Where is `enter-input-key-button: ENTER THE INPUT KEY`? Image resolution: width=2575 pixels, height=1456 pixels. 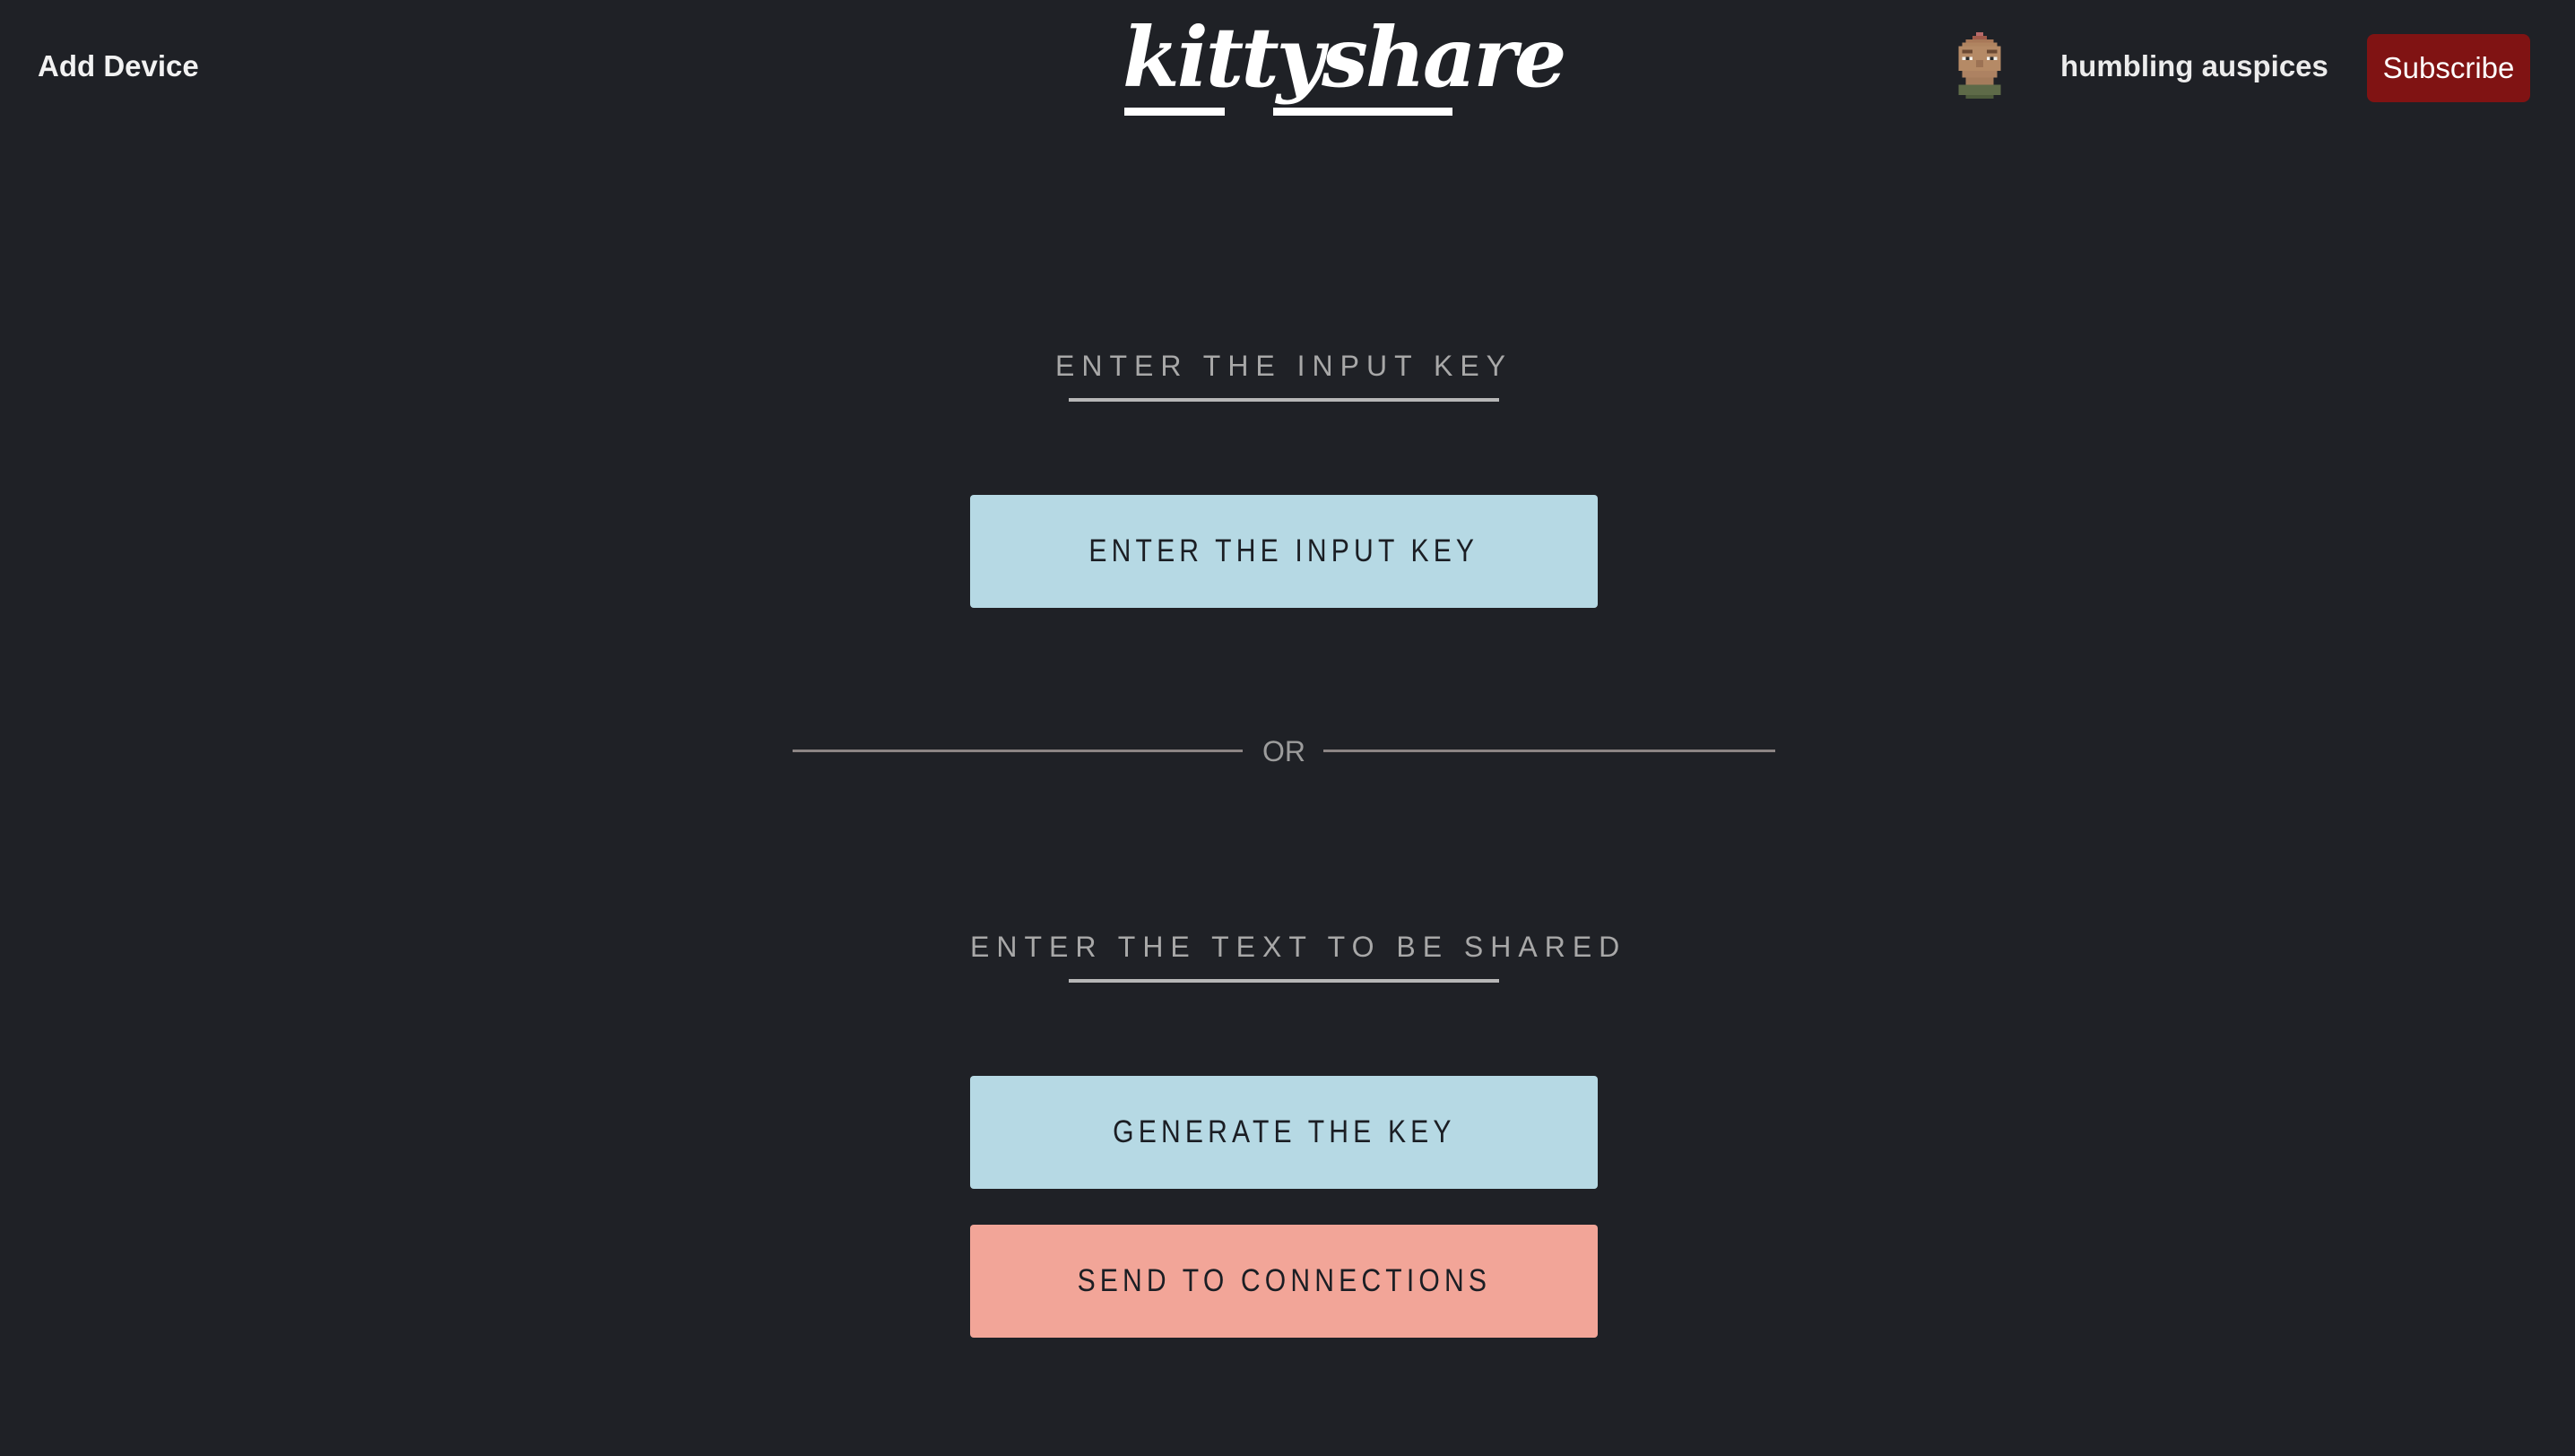 enter-input-key-button: ENTER THE INPUT KEY is located at coordinates (1284, 551).